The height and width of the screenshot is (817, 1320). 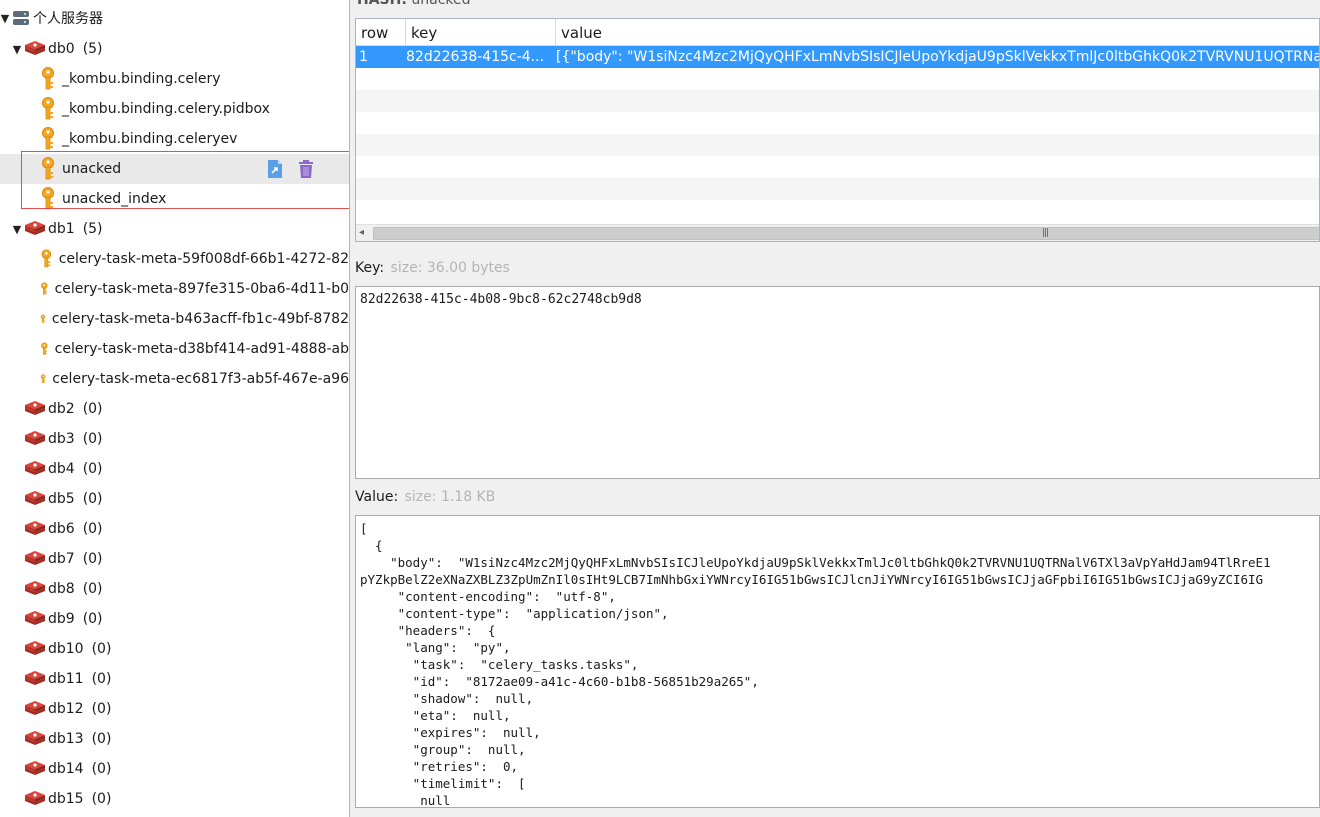 I want to click on tree-db-node: db5 (0), so click(x=174, y=499).